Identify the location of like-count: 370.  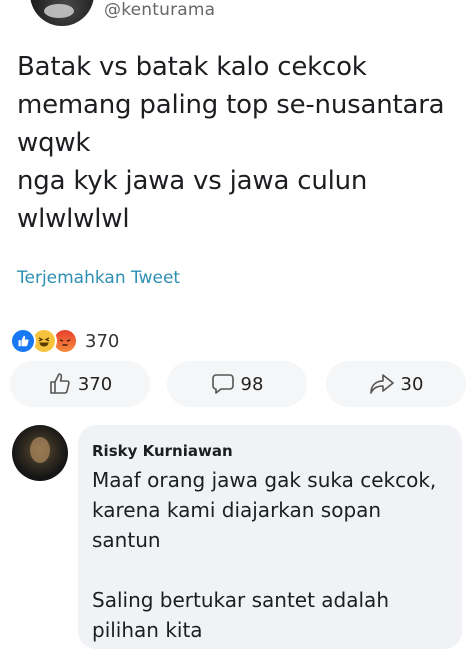
(95, 384).